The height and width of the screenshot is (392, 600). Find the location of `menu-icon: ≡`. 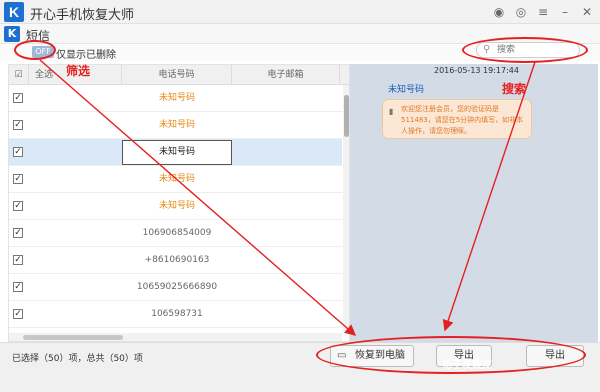

menu-icon: ≡ is located at coordinates (543, 12).